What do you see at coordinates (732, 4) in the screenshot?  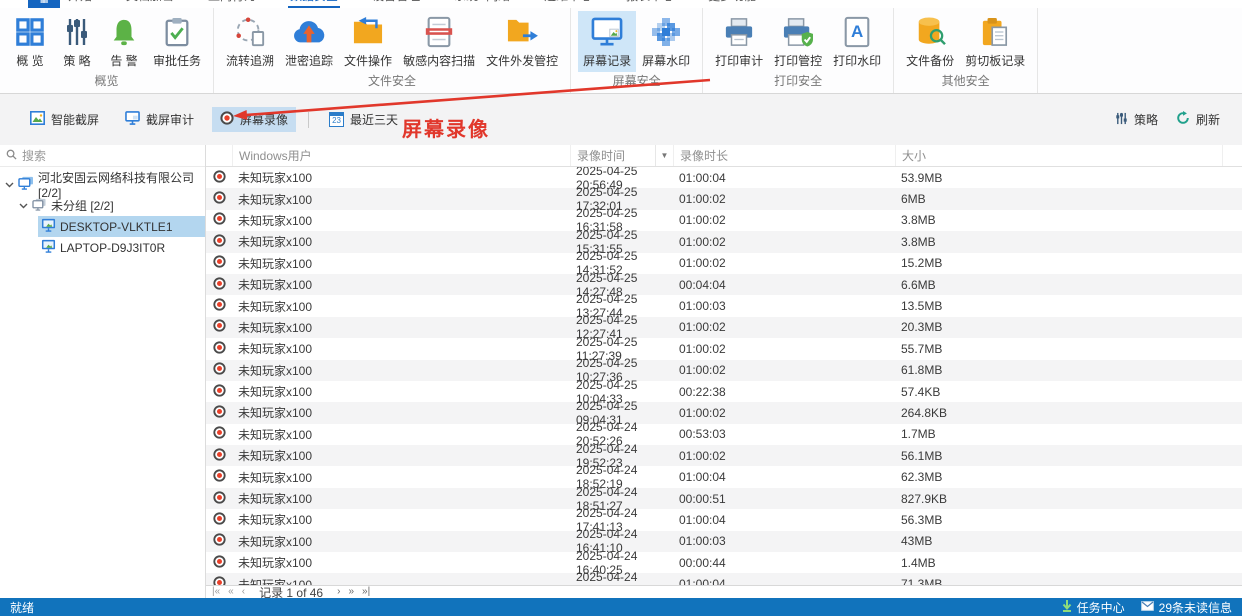 I see `tab-more-features: 更多功能` at bounding box center [732, 4].